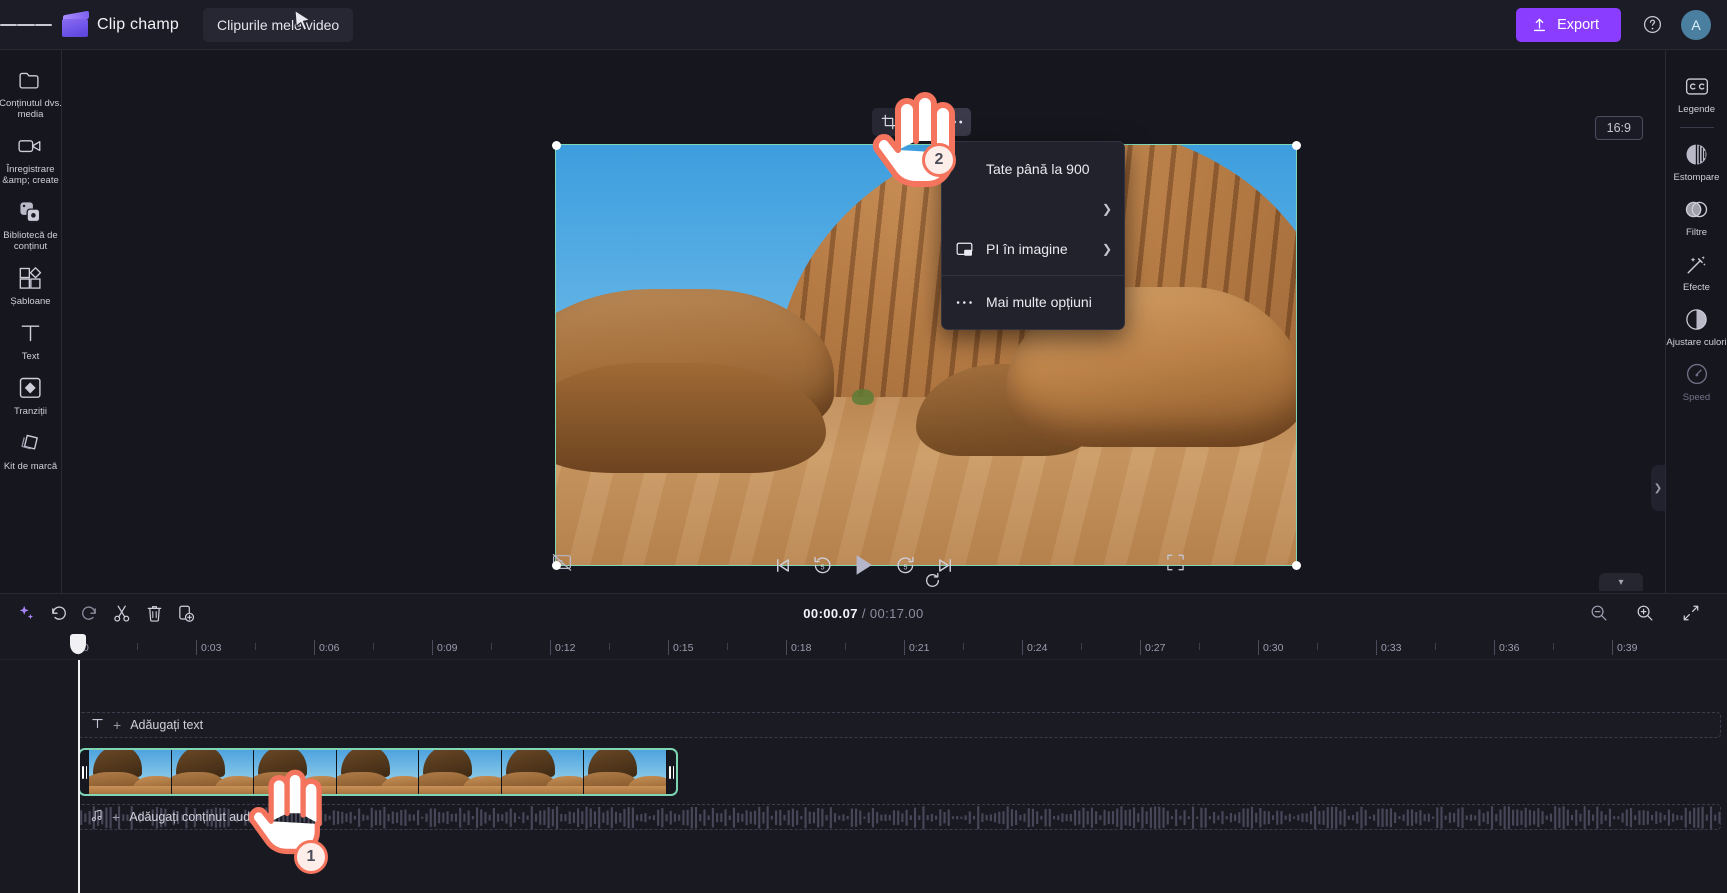 Image resolution: width=1727 pixels, height=893 pixels. What do you see at coordinates (863, 613) in the screenshot?
I see `timecode-display: 00:00.07 / 00:17.00` at bounding box center [863, 613].